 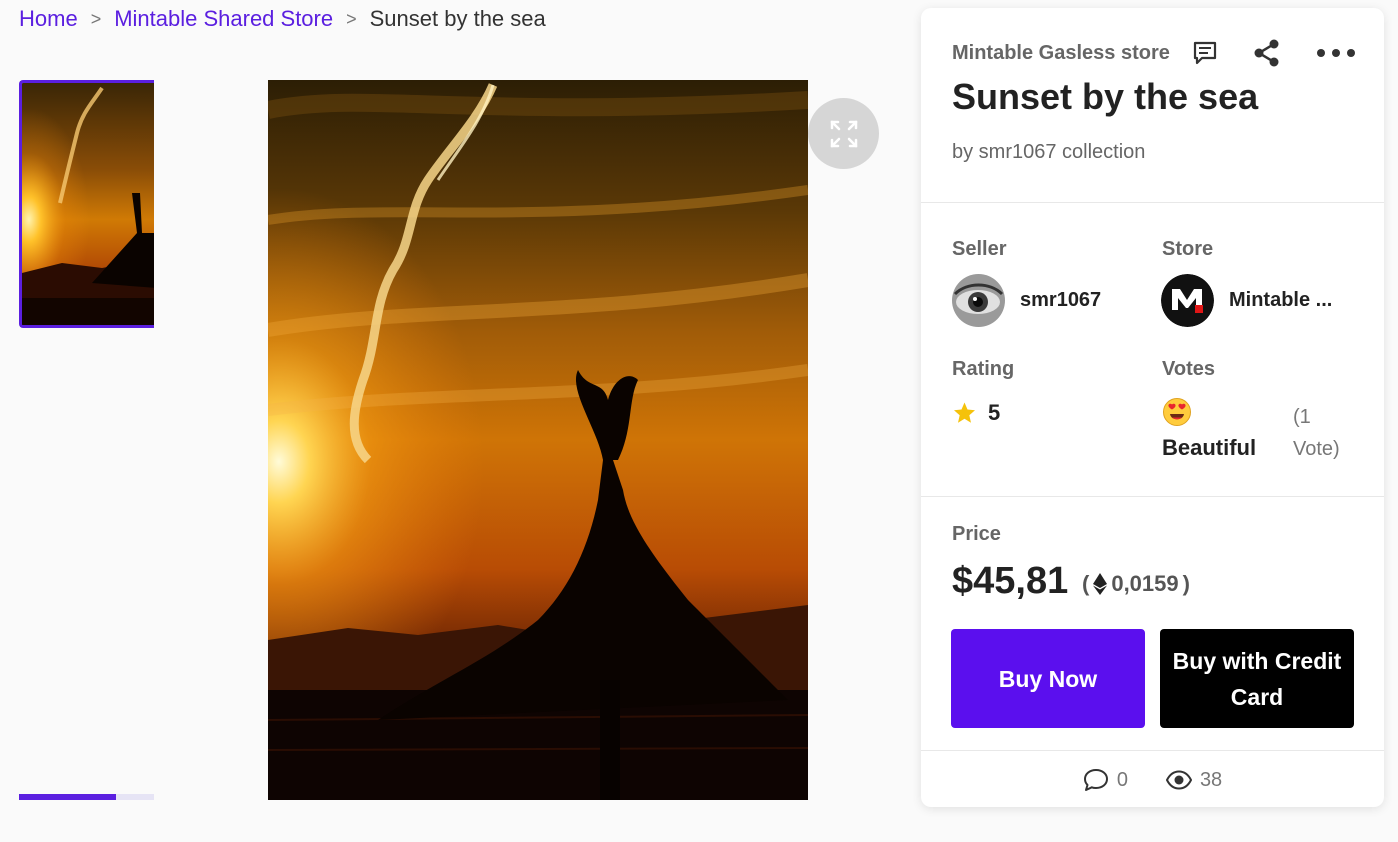 I want to click on rating-label: Rating, so click(x=983, y=369).